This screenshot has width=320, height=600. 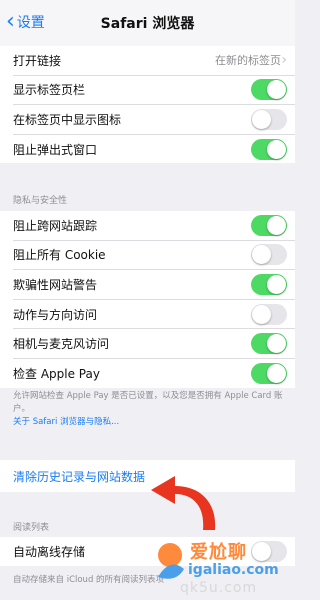 What do you see at coordinates (233, 570) in the screenshot?
I see `watermark-url: igaliao.com` at bounding box center [233, 570].